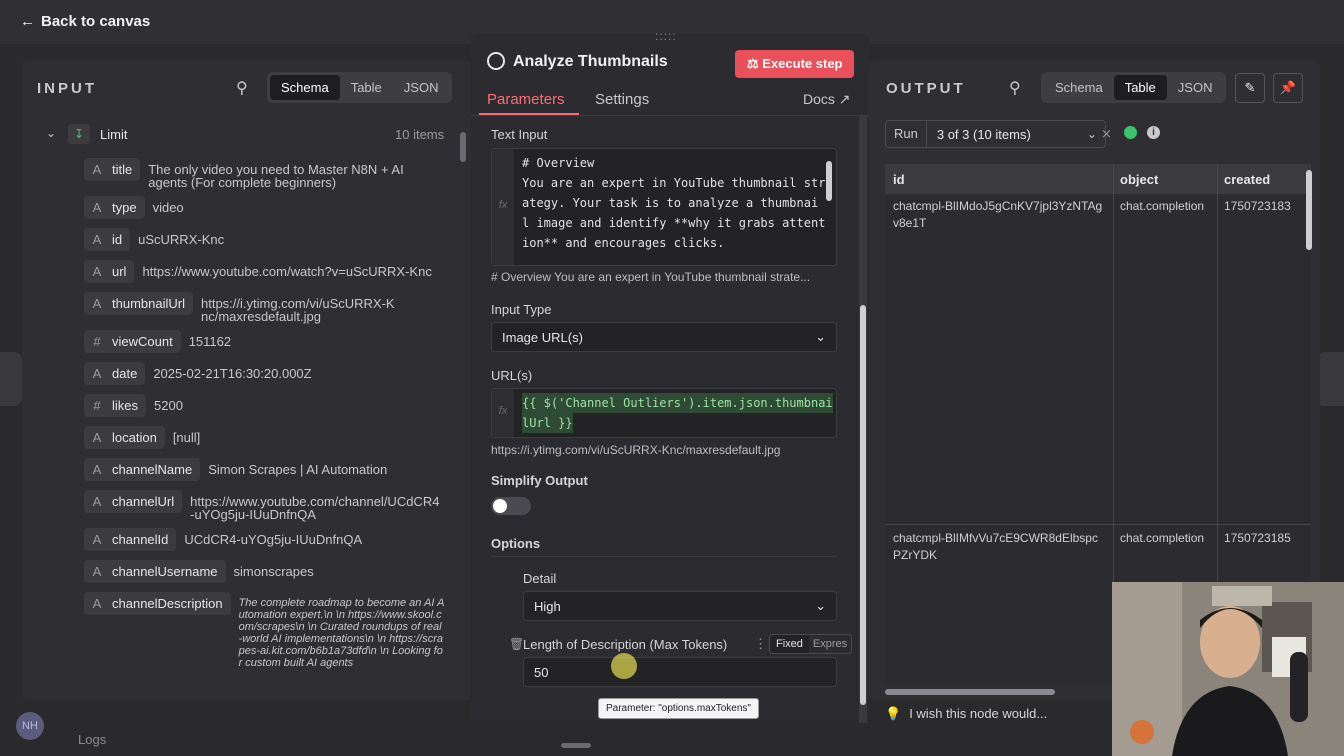 The image size is (1344, 756). What do you see at coordinates (664, 337) in the screenshot?
I see `input-type-select: Image URL(s) ⌄` at bounding box center [664, 337].